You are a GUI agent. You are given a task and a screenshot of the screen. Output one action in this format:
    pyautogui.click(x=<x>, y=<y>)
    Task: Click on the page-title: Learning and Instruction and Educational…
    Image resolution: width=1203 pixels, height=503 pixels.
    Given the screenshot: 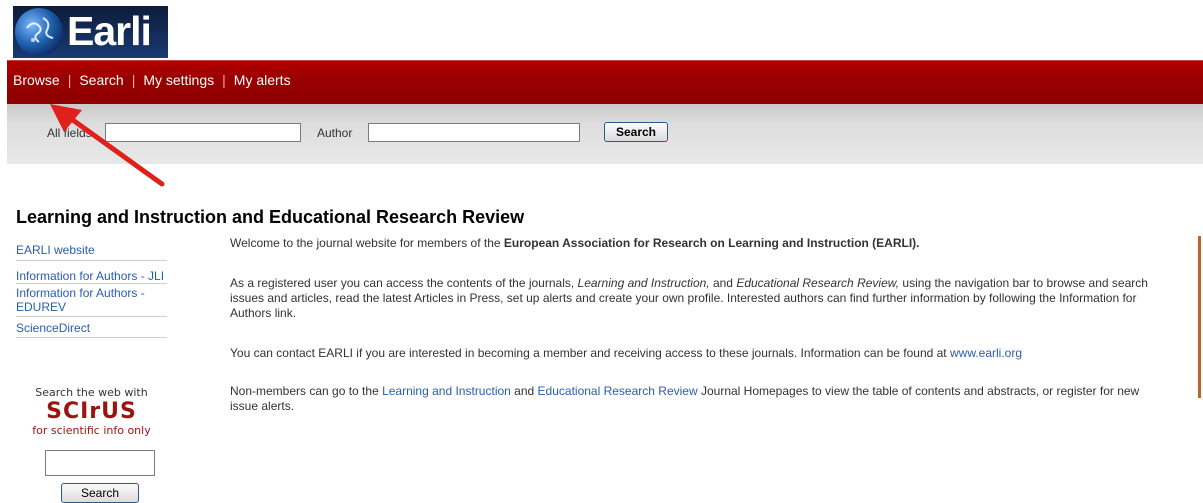 What is the action you would take?
    pyautogui.click(x=270, y=217)
    